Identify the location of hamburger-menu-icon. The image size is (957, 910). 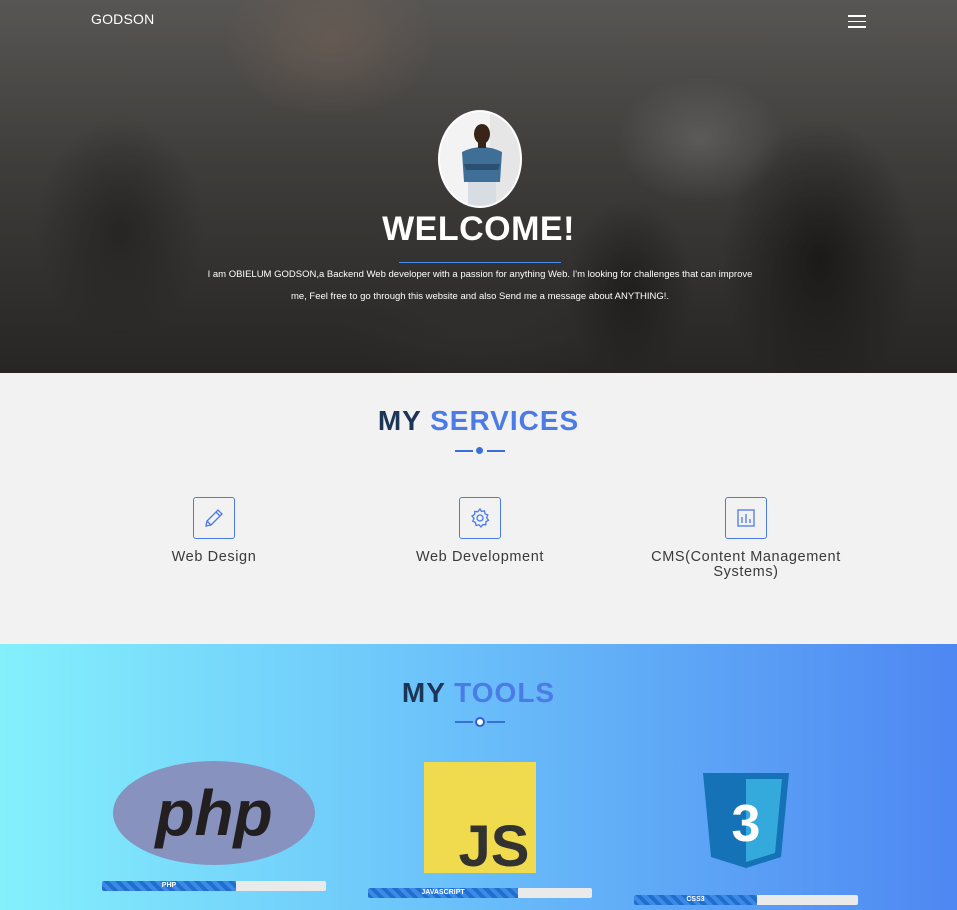
(857, 22).